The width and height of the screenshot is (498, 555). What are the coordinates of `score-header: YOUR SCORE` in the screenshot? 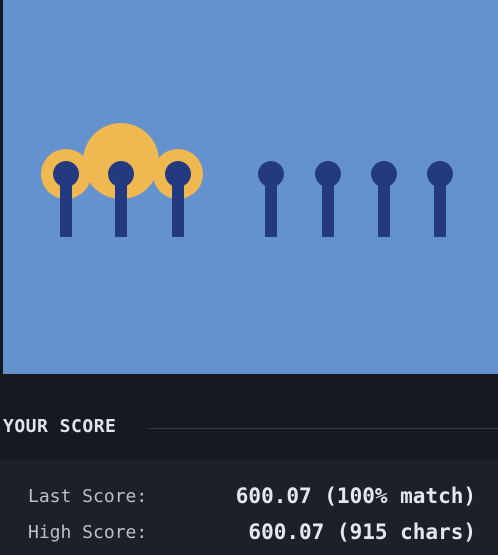 It's located at (249, 428).